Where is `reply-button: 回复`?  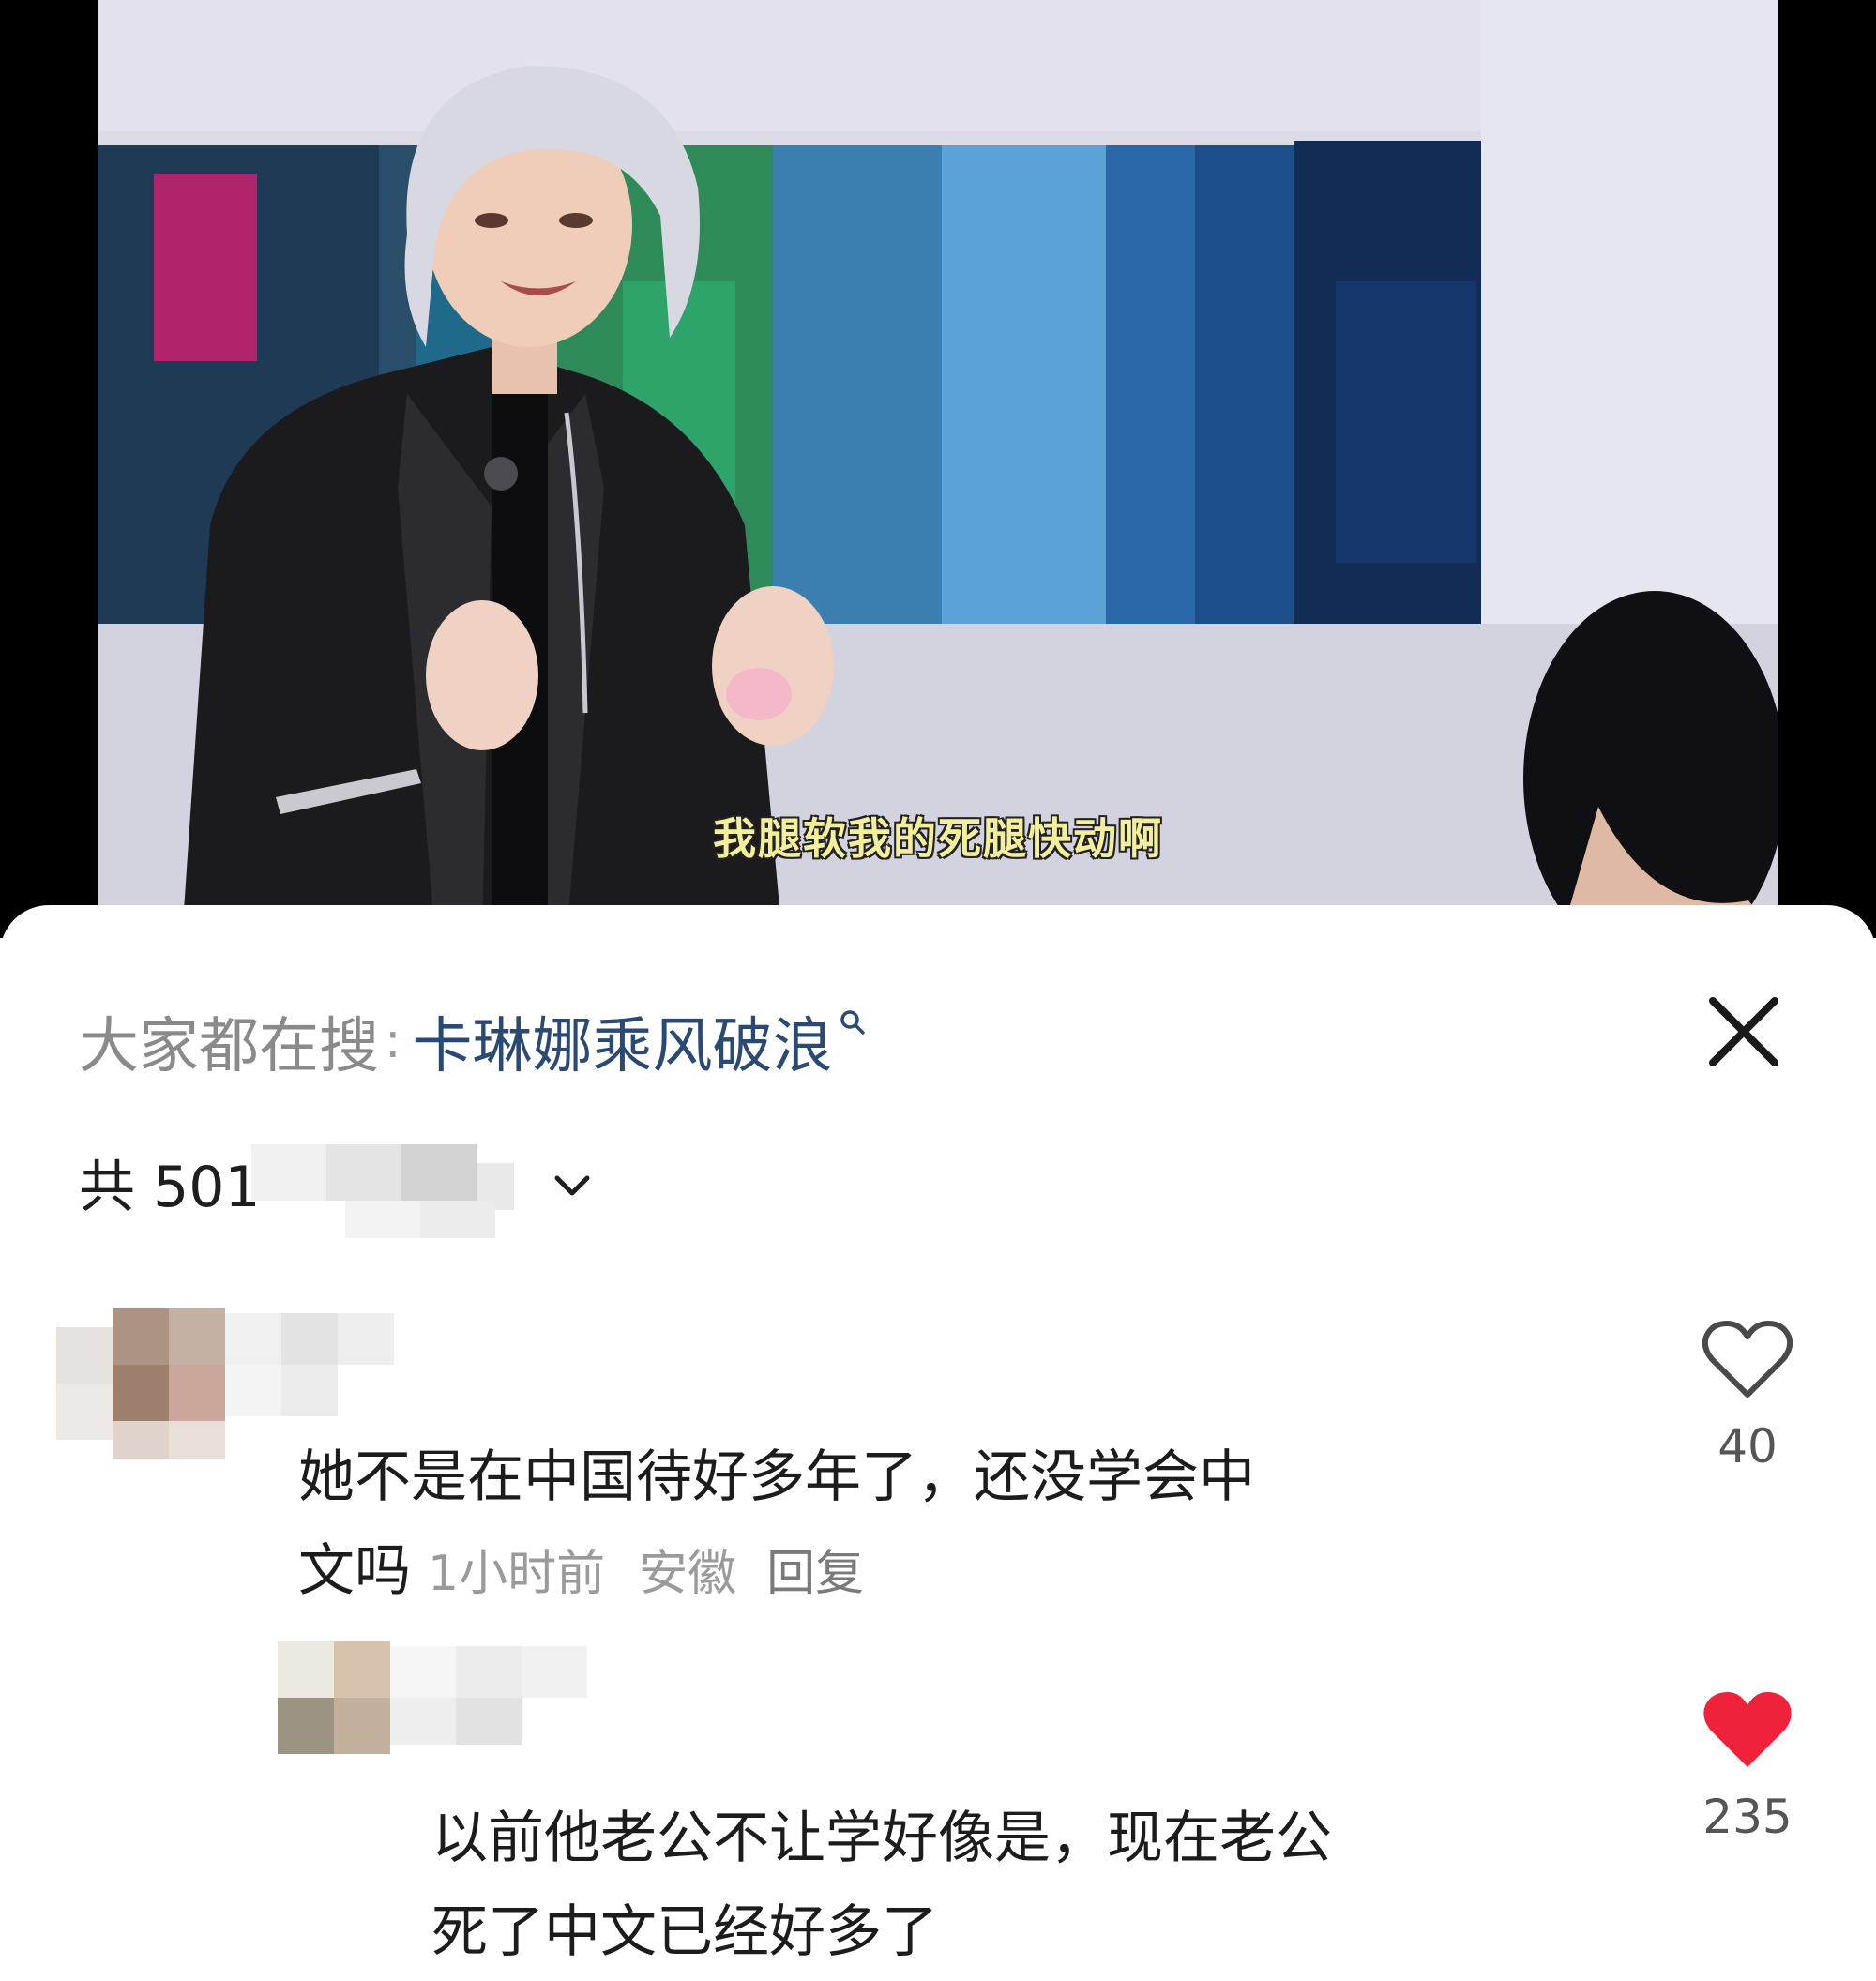 reply-button: 回复 is located at coordinates (815, 1574).